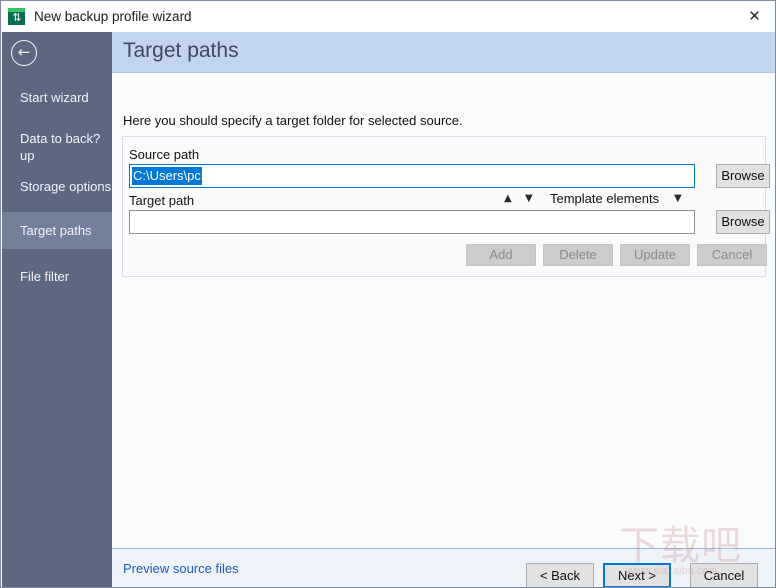 The height and width of the screenshot is (588, 776). What do you see at coordinates (529, 199) in the screenshot?
I see `spin-down-icon: ▼` at bounding box center [529, 199].